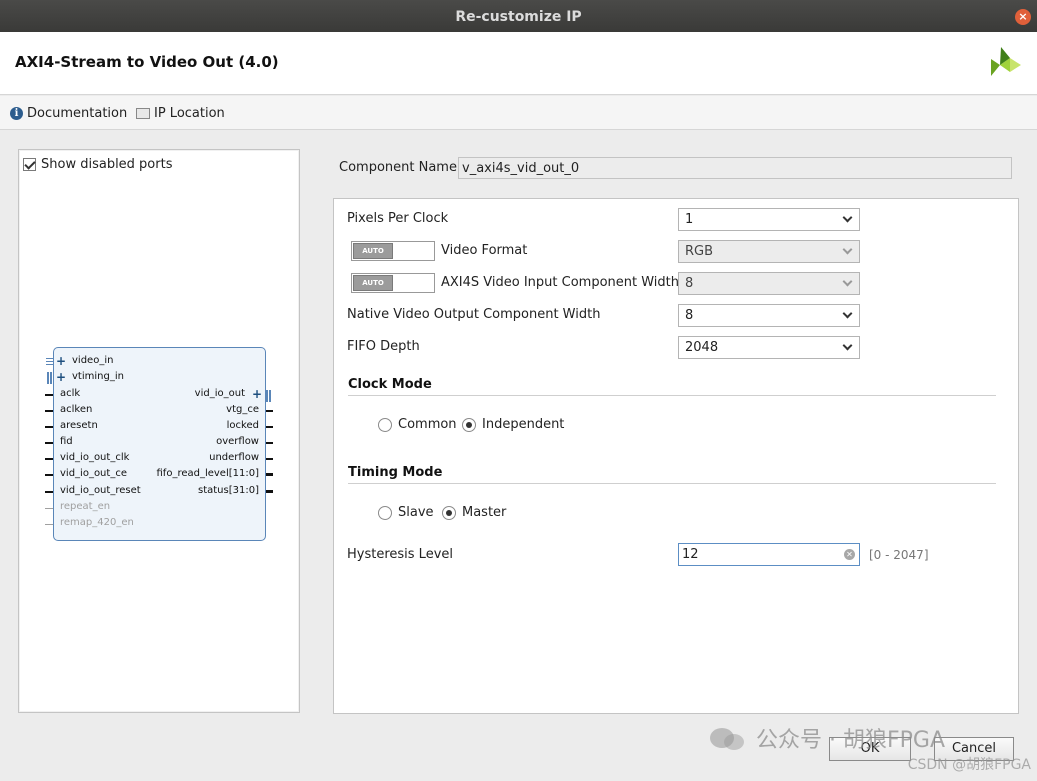 Image resolution: width=1037 pixels, height=781 pixels. What do you see at coordinates (1023, 17) in the screenshot?
I see `close-icon: ×` at bounding box center [1023, 17].